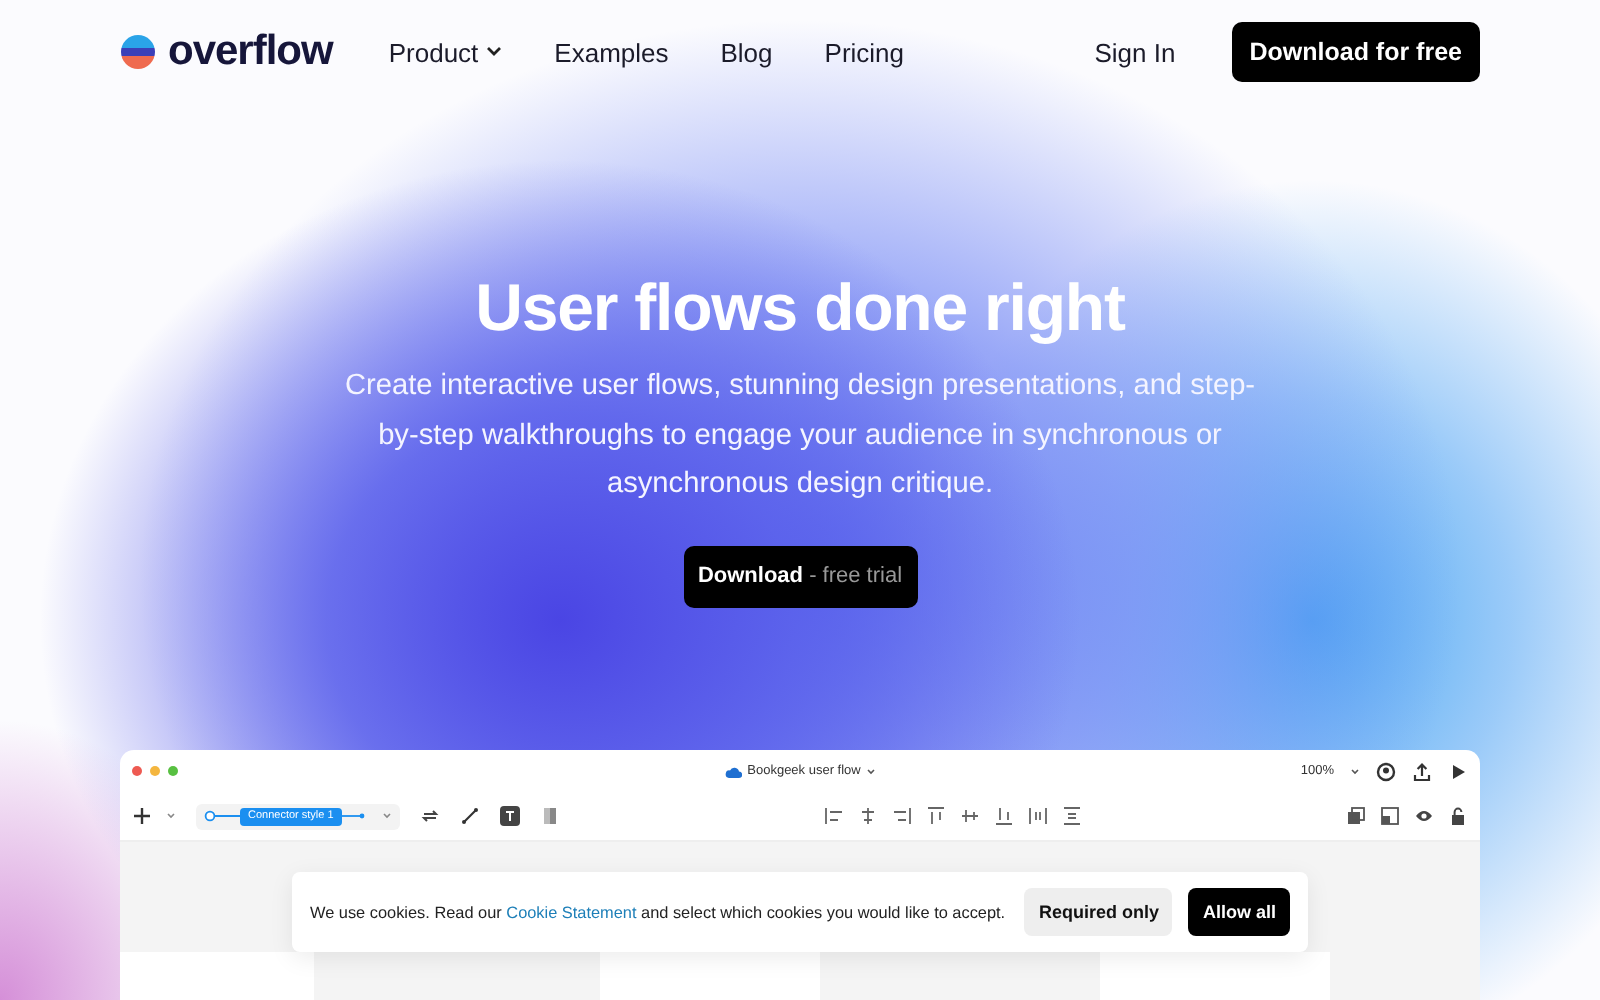 The width and height of the screenshot is (1600, 1000). I want to click on align-right-icon, so click(901, 816).